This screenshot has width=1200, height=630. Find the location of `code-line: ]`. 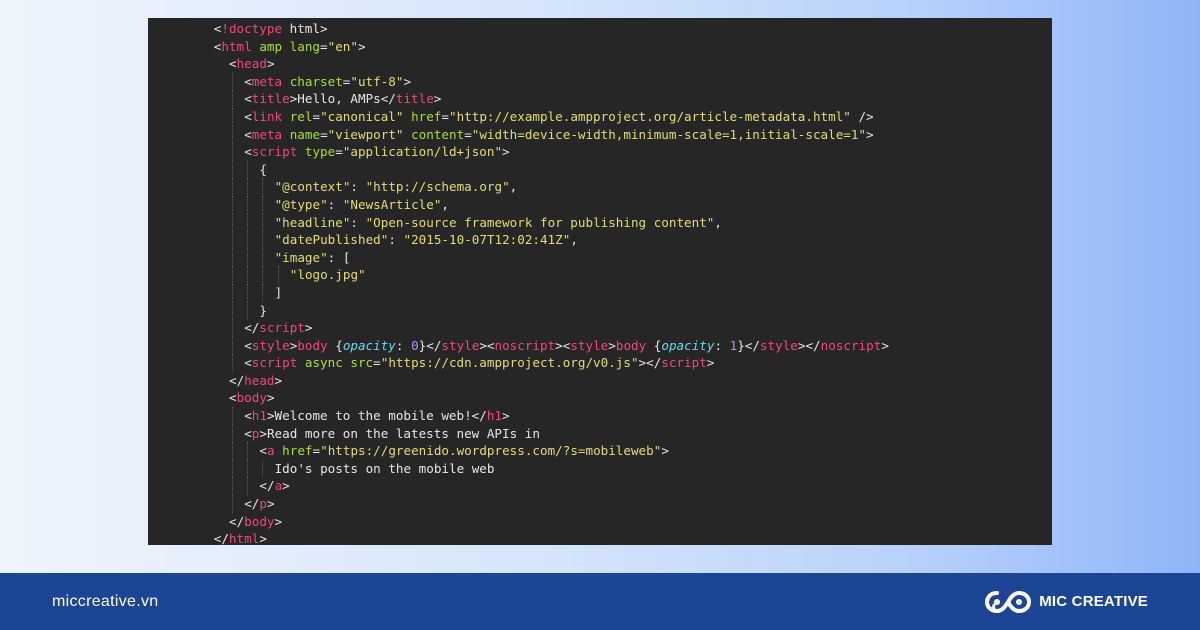

code-line: ] is located at coordinates (600, 292).